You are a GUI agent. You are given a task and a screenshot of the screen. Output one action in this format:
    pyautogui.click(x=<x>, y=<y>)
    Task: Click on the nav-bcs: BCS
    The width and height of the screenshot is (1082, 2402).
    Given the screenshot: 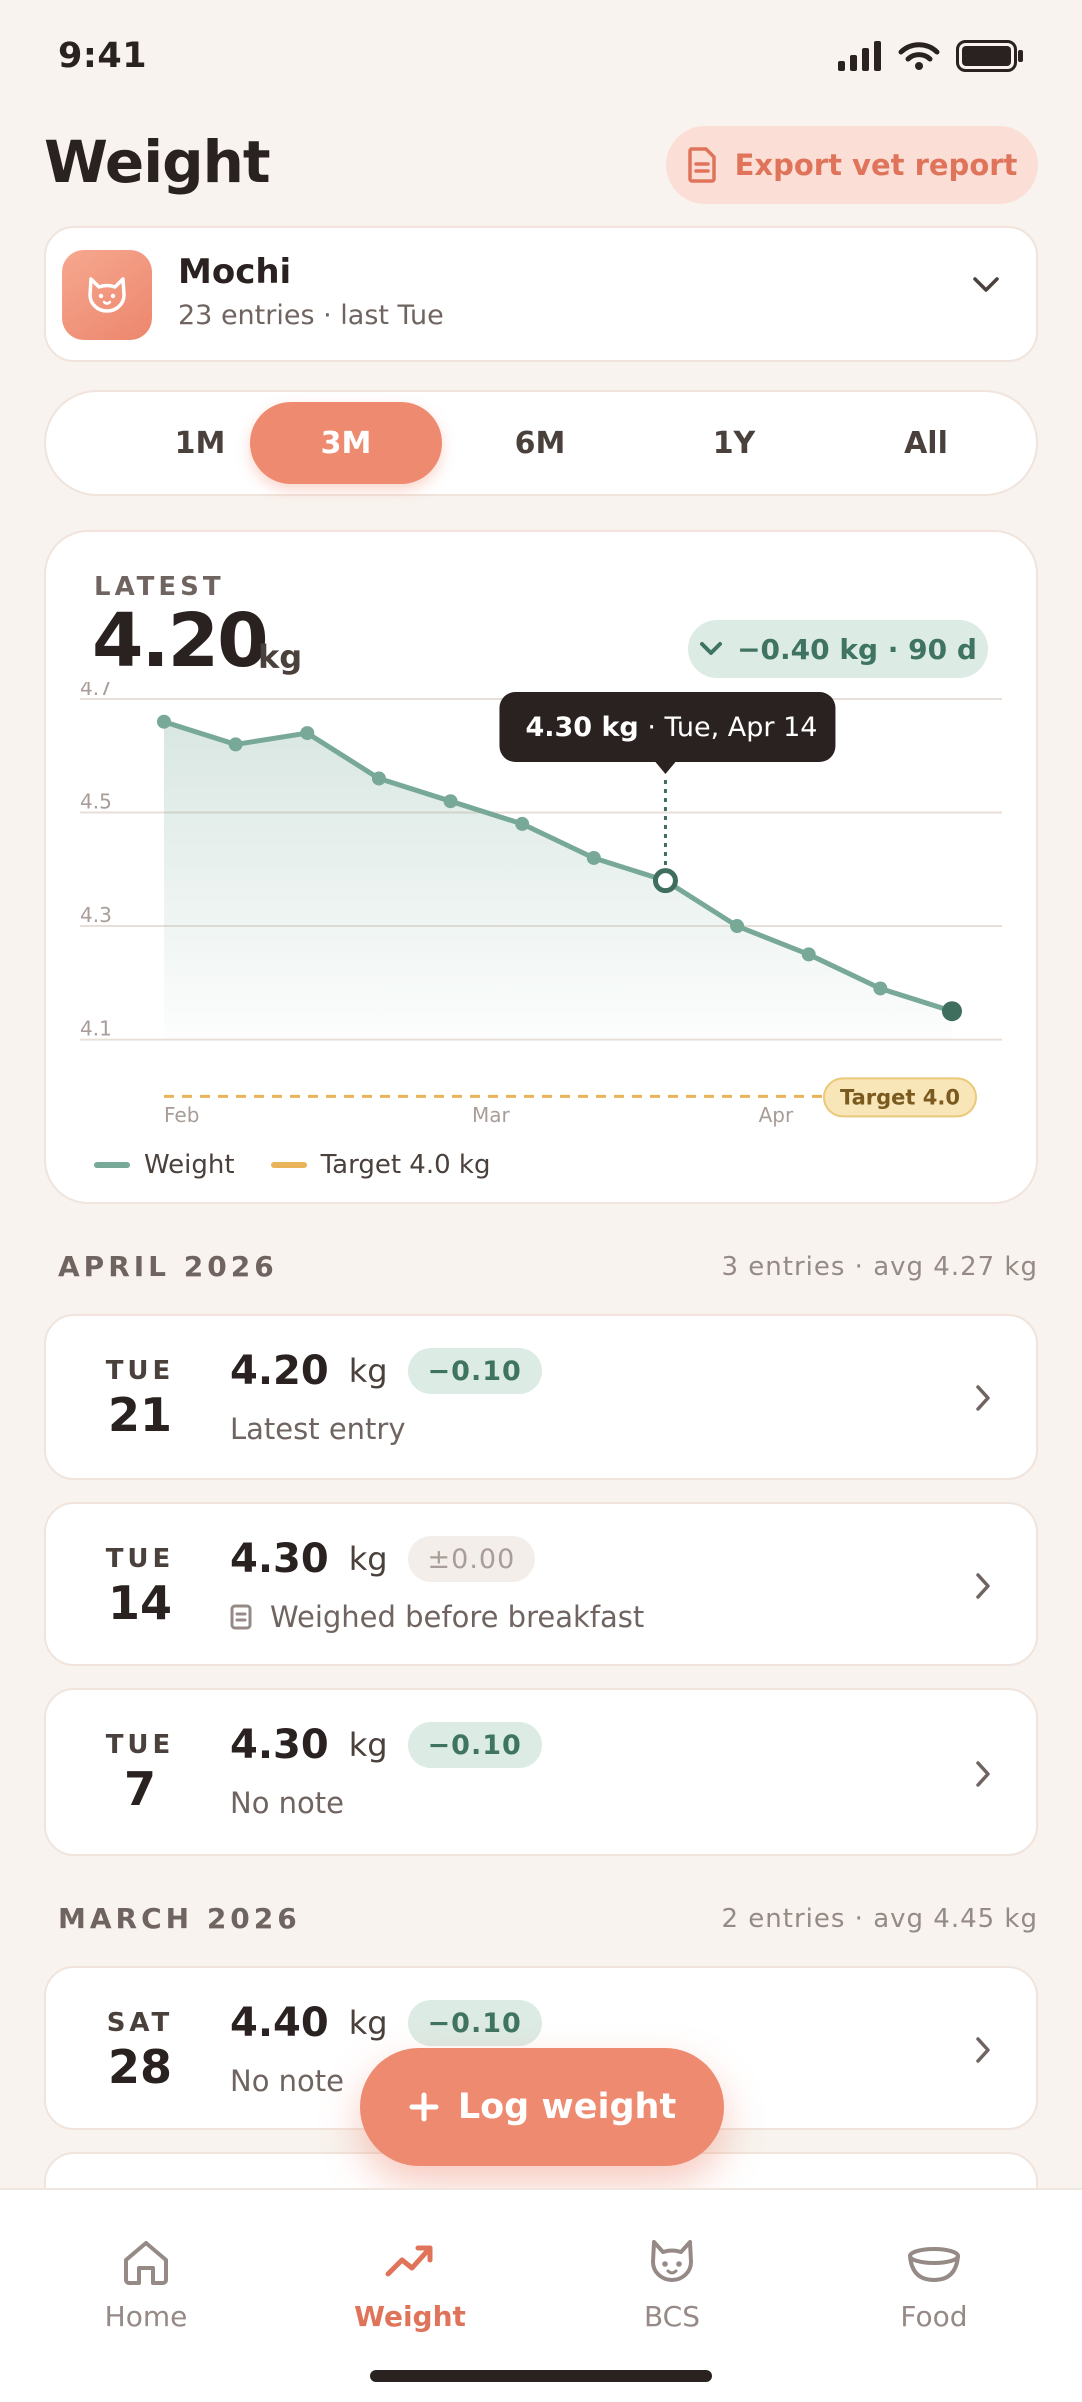 What is the action you would take?
    pyautogui.click(x=672, y=2285)
    